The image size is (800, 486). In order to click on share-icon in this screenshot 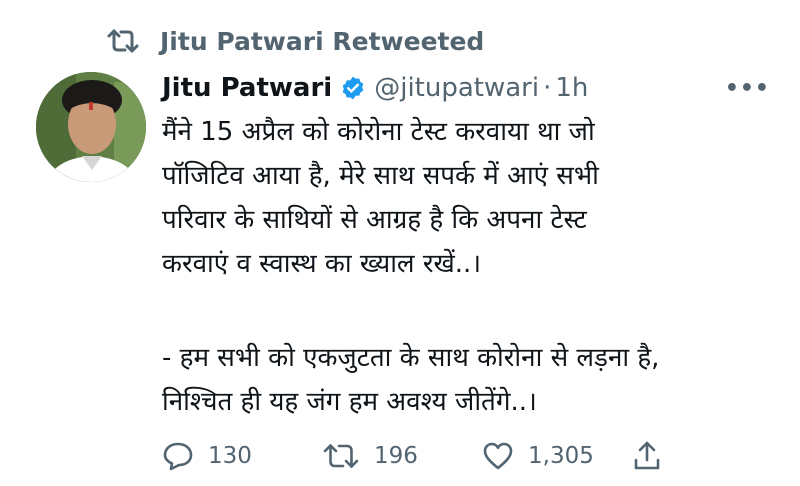, I will do `click(647, 456)`.